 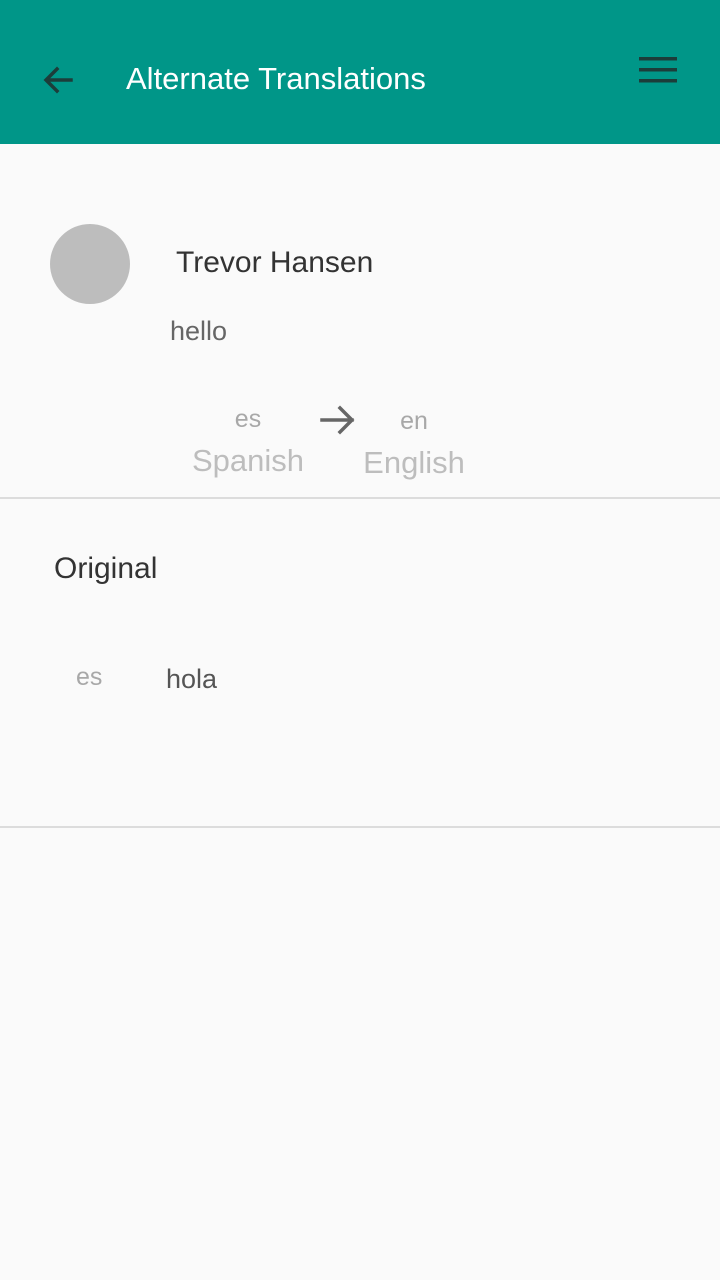 I want to click on original-section-title: Original, so click(x=106, y=568).